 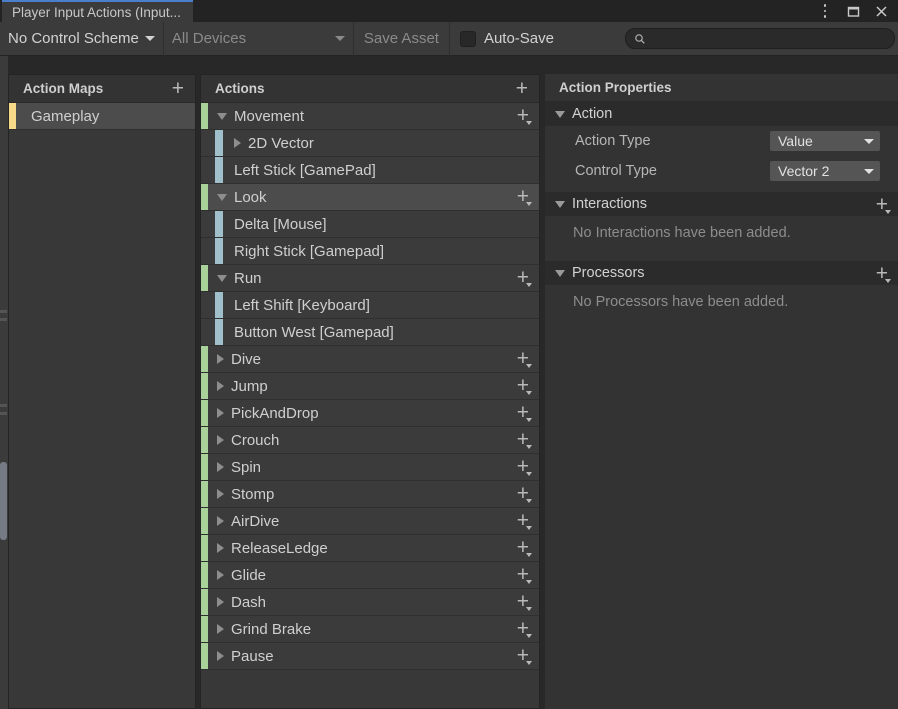 What do you see at coordinates (522, 88) in the screenshot?
I see `add-action-button: +` at bounding box center [522, 88].